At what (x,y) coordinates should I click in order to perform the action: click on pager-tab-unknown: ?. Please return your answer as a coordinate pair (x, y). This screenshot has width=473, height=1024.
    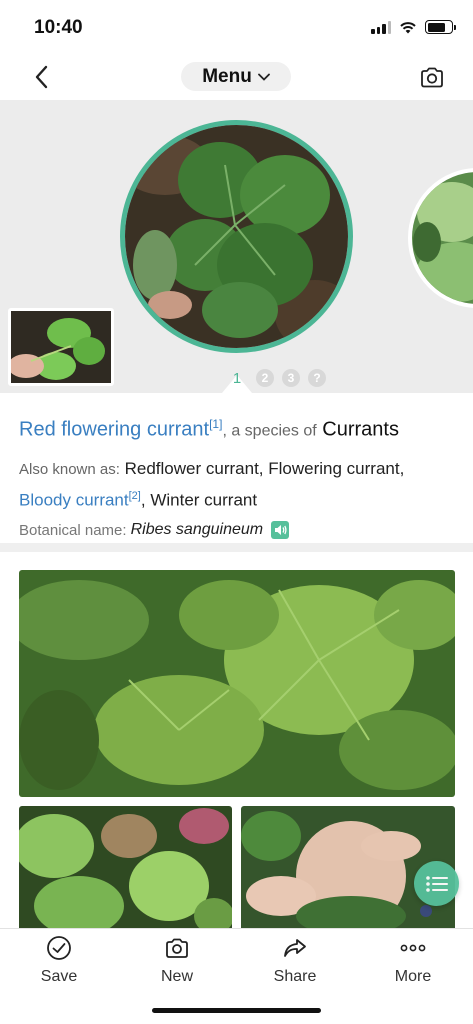
    Looking at the image, I should click on (317, 378).